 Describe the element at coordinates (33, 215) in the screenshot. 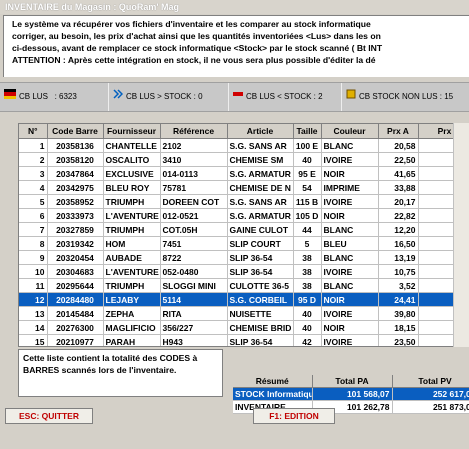

I see `cell-num: 6` at that location.